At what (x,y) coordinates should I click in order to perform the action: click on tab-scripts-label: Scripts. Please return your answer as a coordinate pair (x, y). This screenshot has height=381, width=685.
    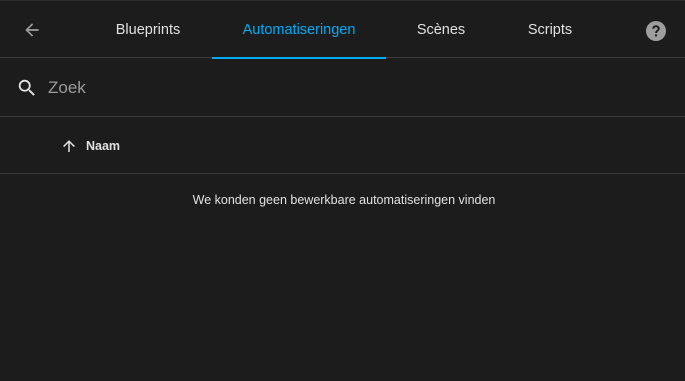
    Looking at the image, I should click on (550, 29).